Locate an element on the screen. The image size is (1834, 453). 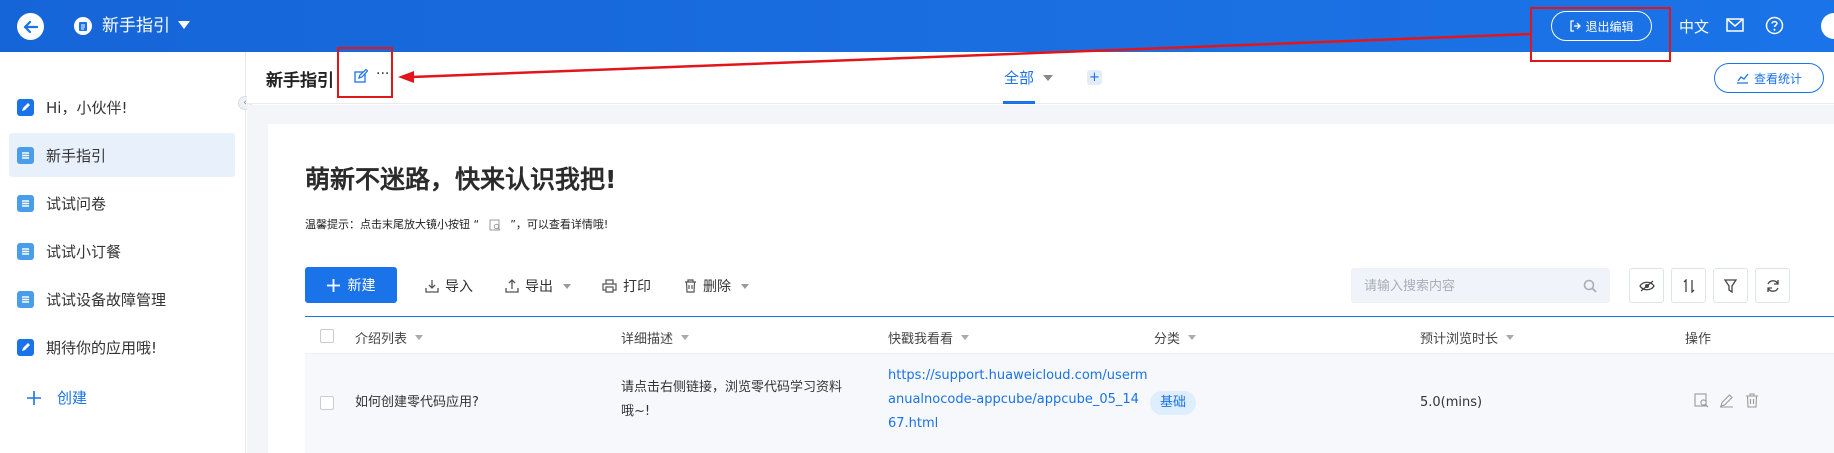
add-tab-button: + is located at coordinates (1094, 77).